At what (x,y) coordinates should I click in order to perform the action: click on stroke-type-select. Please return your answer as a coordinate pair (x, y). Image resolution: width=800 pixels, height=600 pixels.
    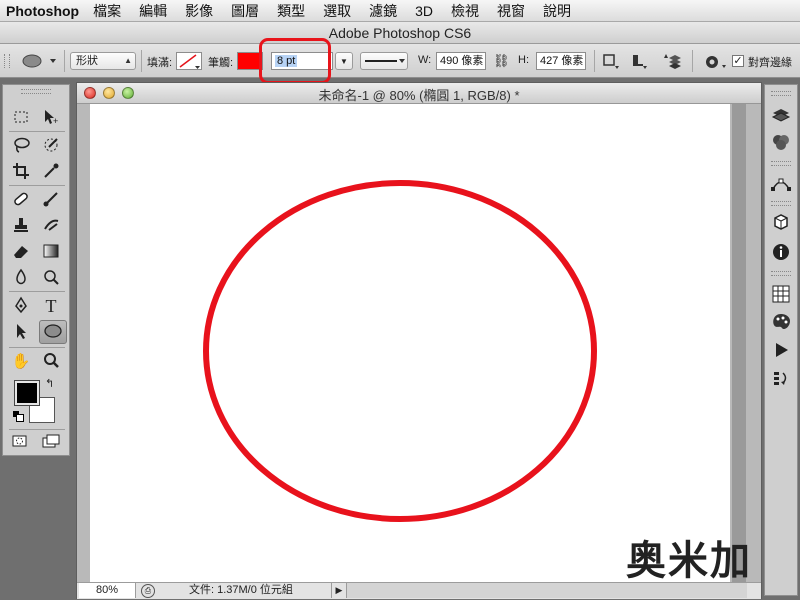
    Looking at the image, I should click on (384, 61).